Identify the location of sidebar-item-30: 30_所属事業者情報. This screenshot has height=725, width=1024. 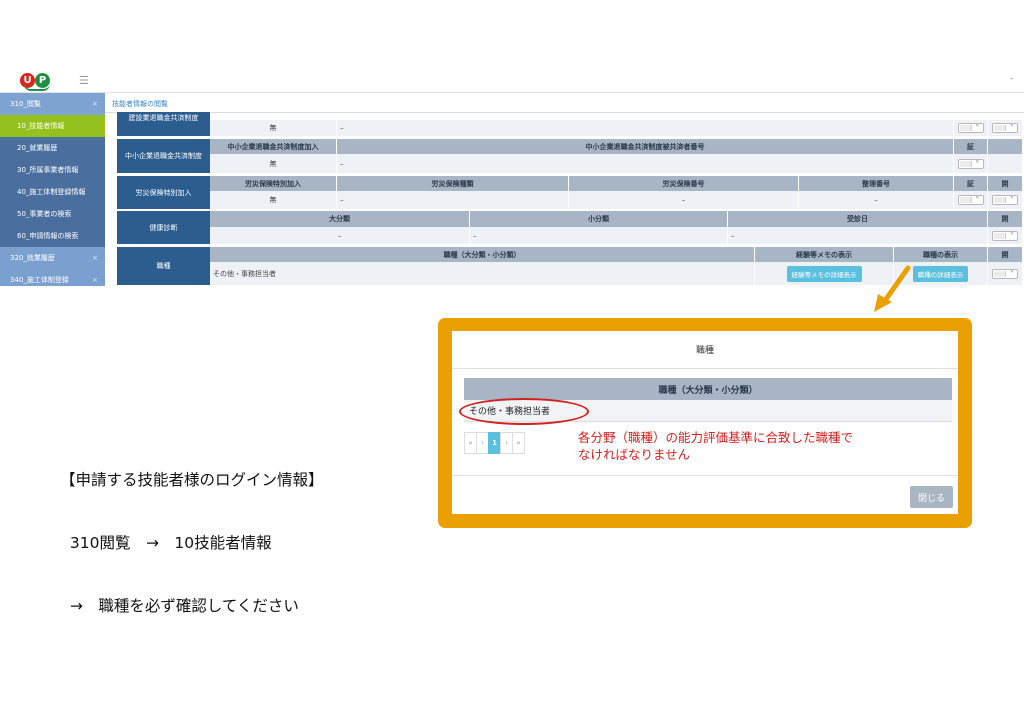
(52, 170).